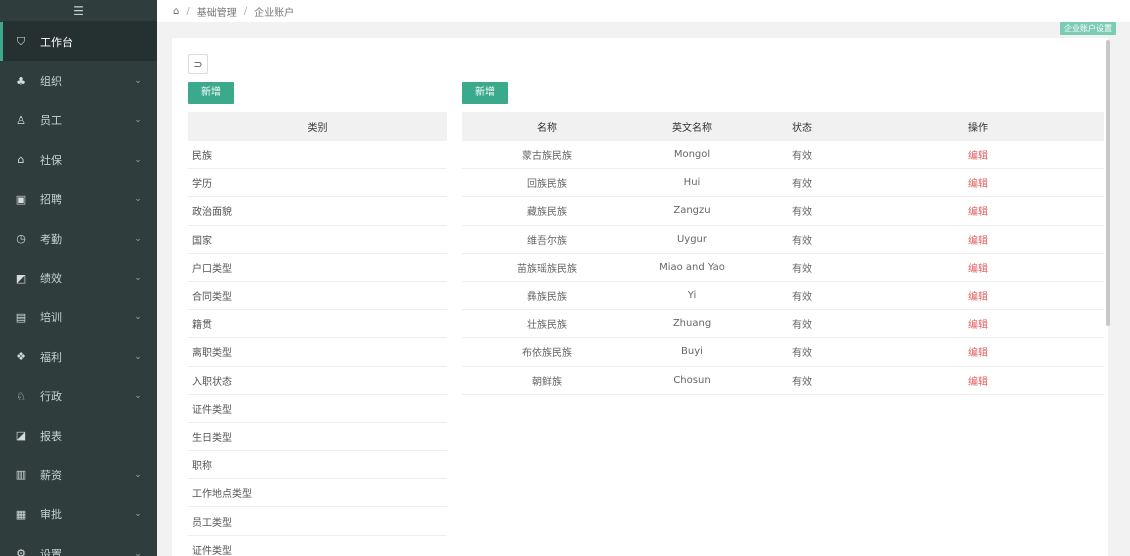  Describe the element at coordinates (547, 128) in the screenshot. I see `column-name: 名称` at that location.